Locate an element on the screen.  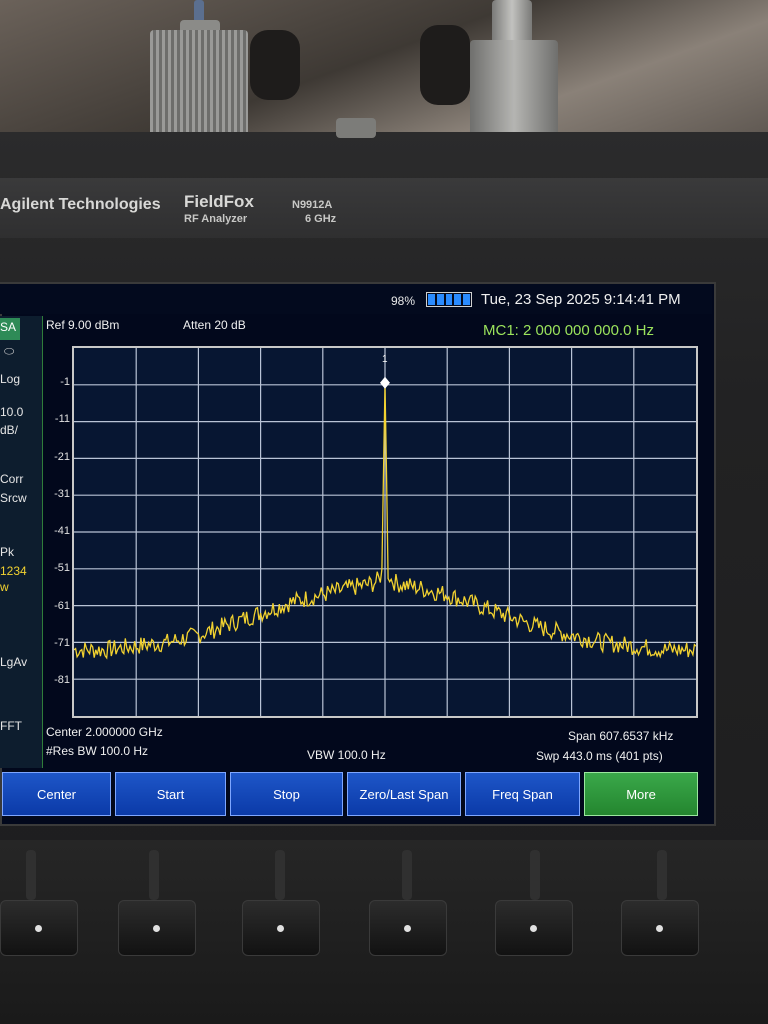
y-tick: -61 is located at coordinates (62, 606).